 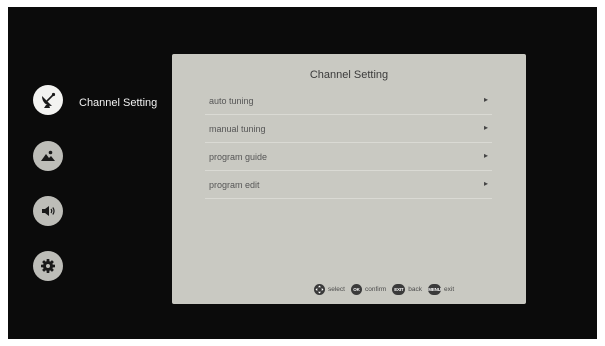 I want to click on sidebar-item-picture, so click(x=48, y=156).